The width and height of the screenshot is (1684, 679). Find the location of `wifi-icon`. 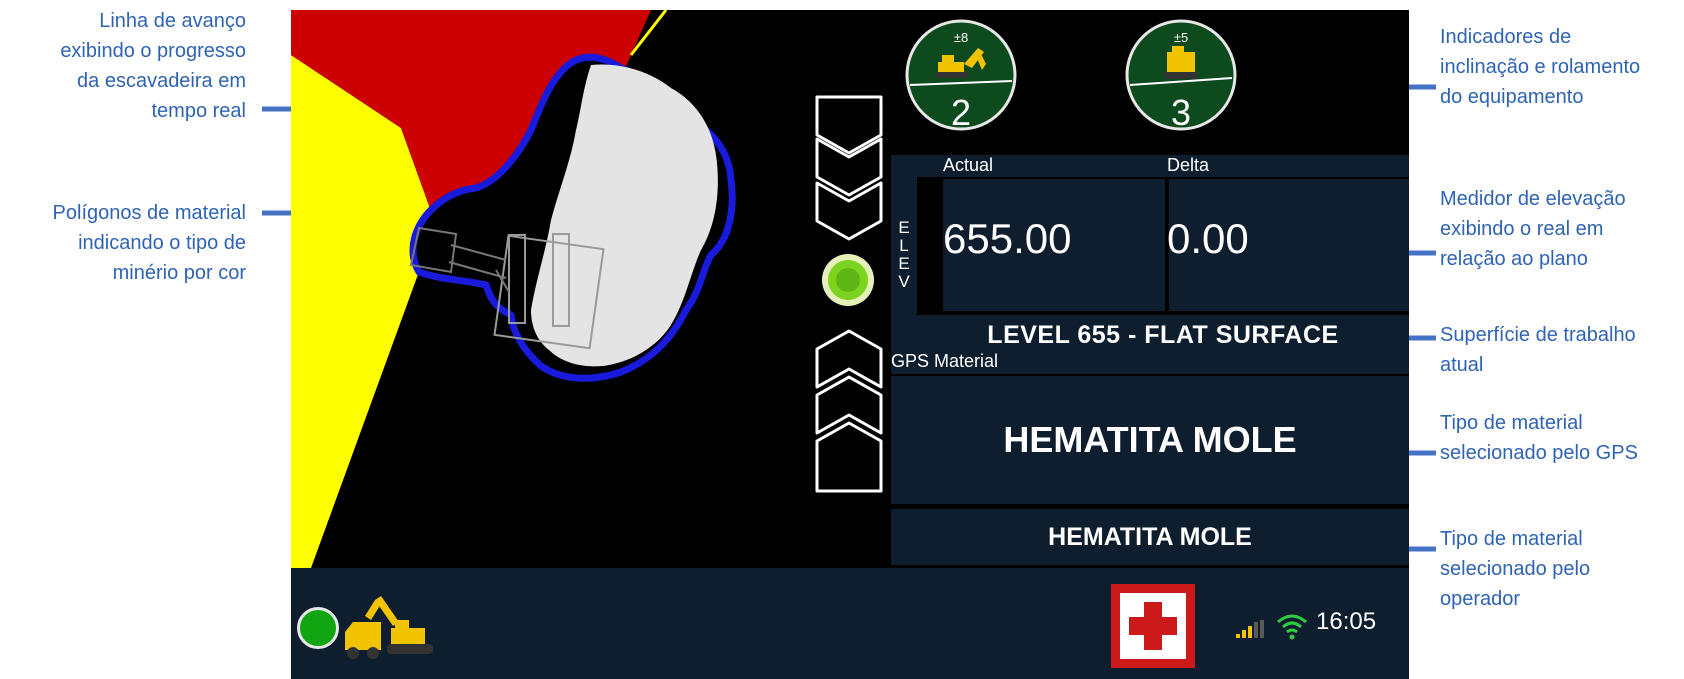

wifi-icon is located at coordinates (1292, 627).